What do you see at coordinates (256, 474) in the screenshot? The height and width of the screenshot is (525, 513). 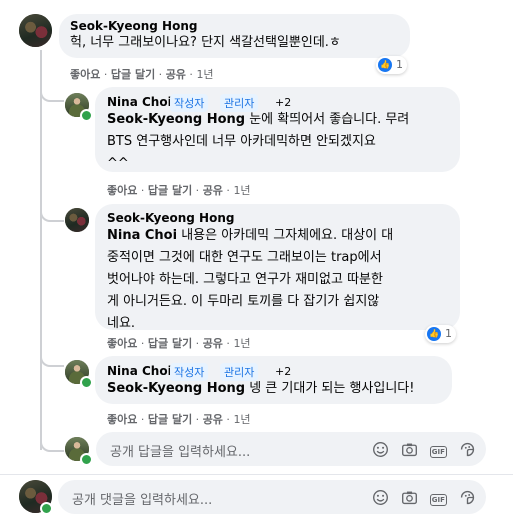 I see `divider` at bounding box center [256, 474].